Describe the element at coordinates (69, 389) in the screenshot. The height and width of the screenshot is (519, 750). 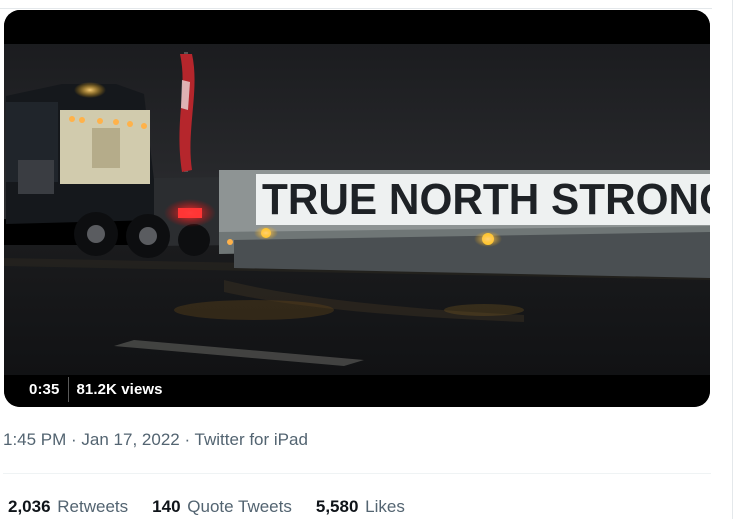
I see `badge-separator` at that location.